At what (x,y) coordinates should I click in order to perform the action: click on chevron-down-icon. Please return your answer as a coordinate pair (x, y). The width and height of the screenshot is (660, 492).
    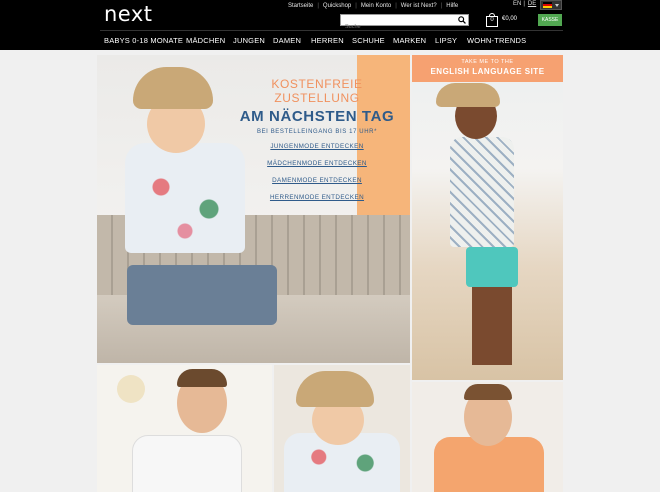
    Looking at the image, I should click on (557, 5).